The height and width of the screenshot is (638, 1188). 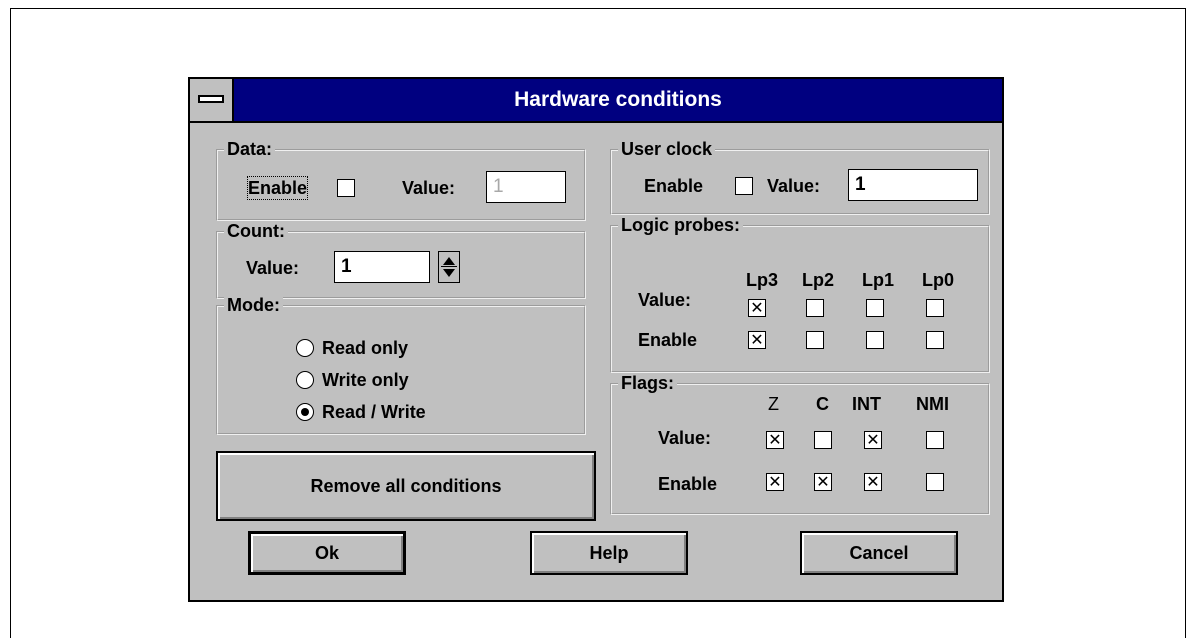 What do you see at coordinates (815, 308) in the screenshot?
I see `probe-value-lp2-checkbox` at bounding box center [815, 308].